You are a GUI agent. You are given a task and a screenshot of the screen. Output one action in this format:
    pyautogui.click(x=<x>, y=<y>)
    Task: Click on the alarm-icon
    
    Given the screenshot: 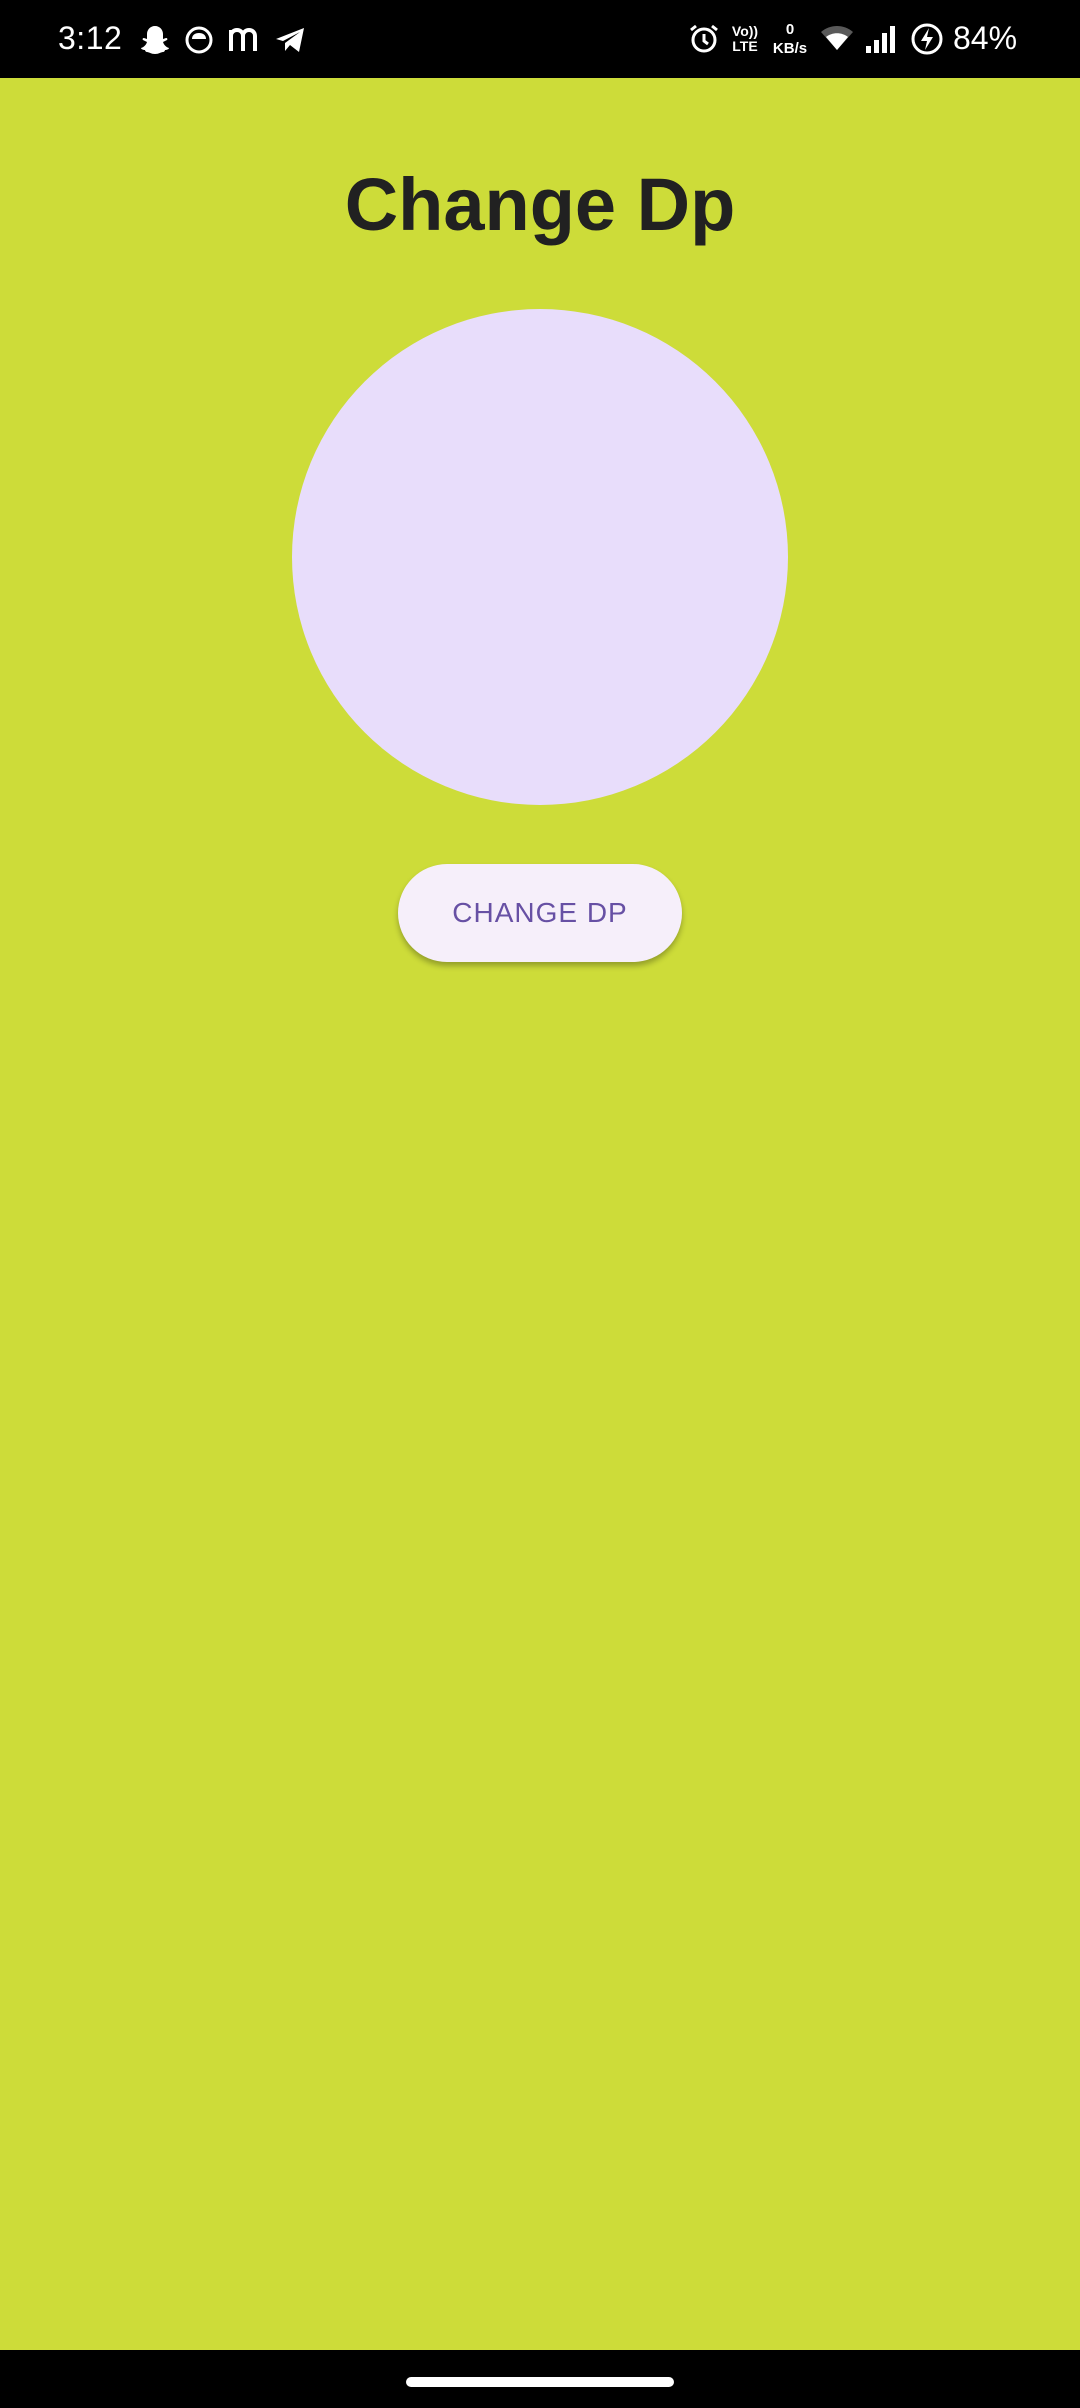 What is the action you would take?
    pyautogui.click(x=704, y=41)
    